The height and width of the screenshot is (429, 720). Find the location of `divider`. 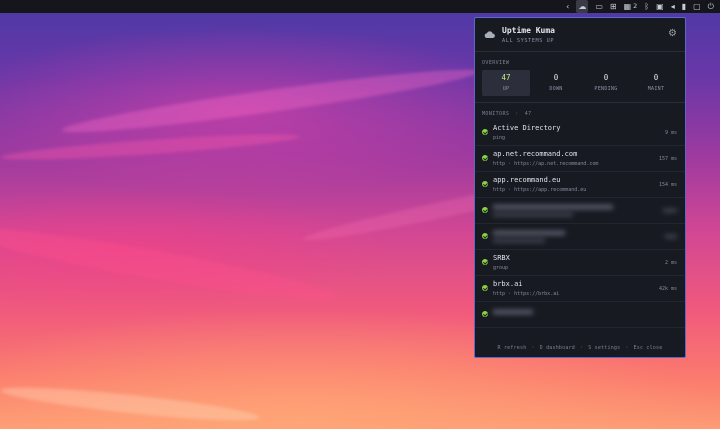

divider is located at coordinates (580, 102).